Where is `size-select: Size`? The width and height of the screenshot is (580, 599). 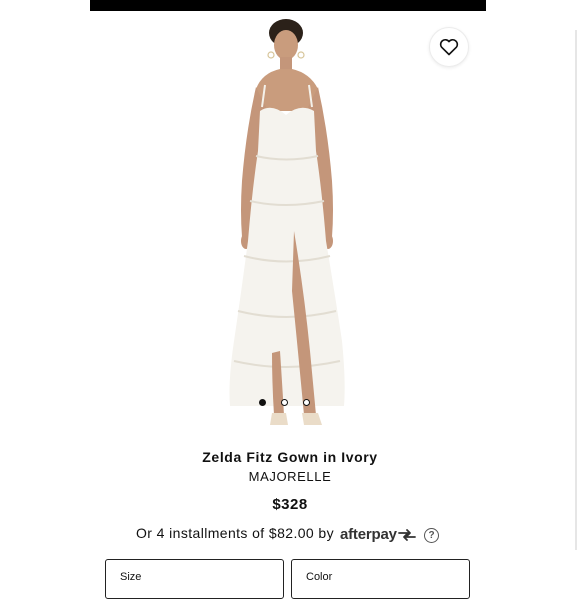 size-select: Size is located at coordinates (194, 579).